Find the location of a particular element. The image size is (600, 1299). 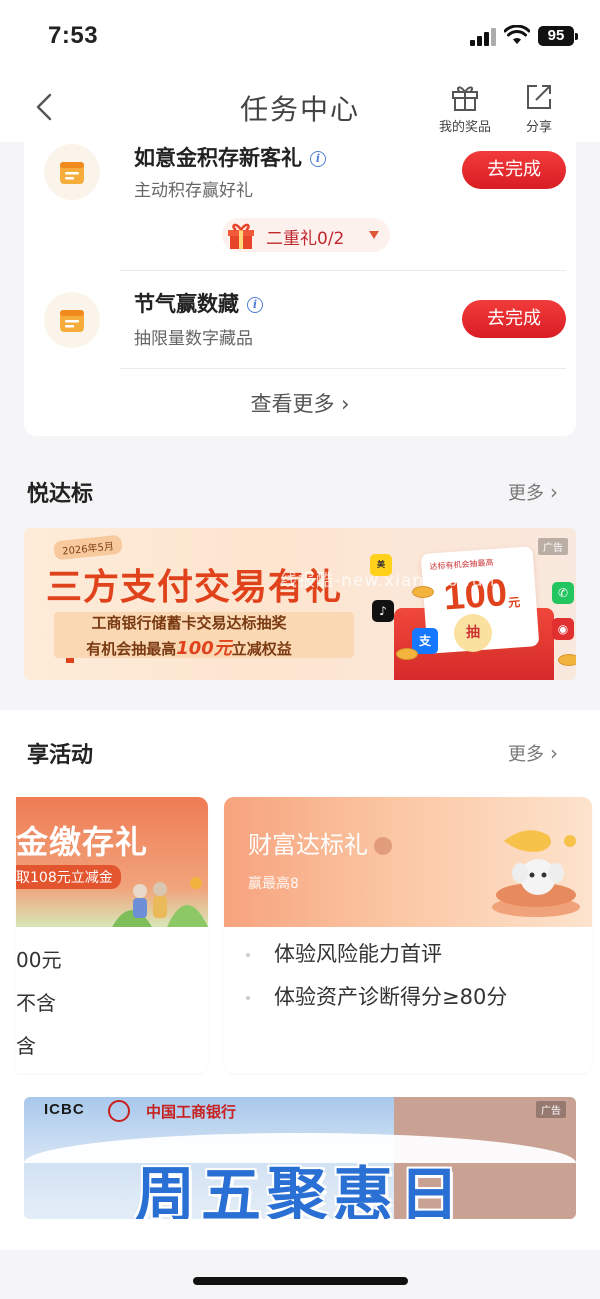

task-subtitle: 主动积存赢好礼 is located at coordinates (193, 191).